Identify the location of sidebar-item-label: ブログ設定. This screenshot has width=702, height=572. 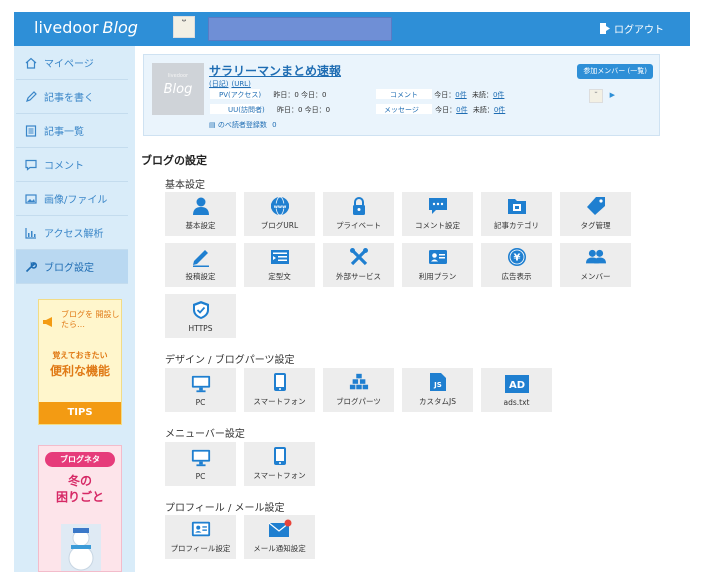
(69, 268).